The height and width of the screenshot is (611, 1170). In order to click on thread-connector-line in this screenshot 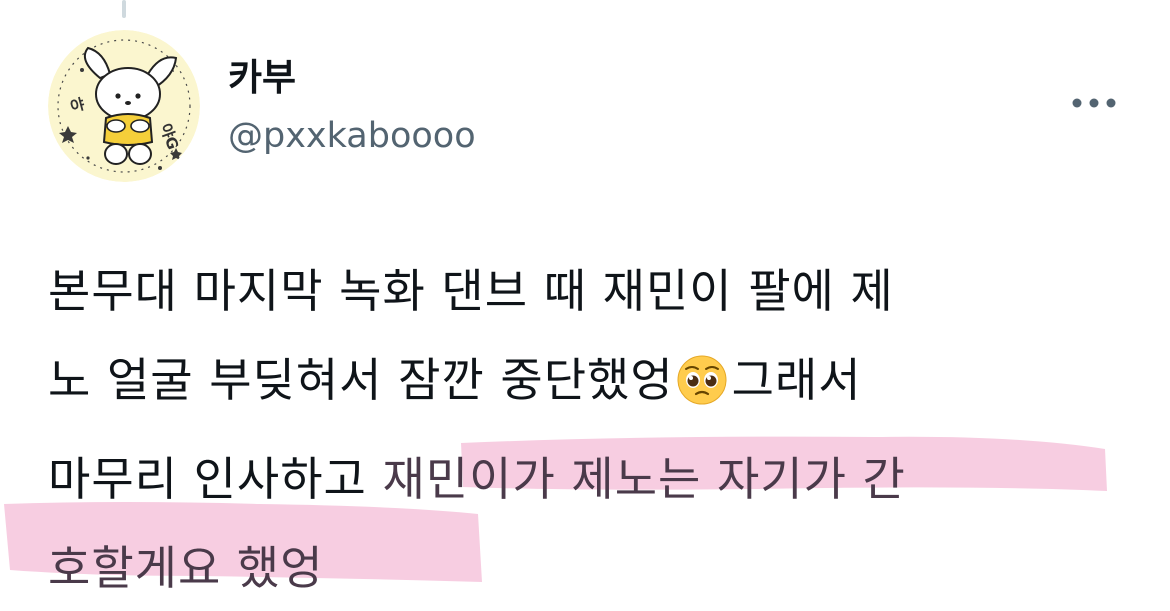, I will do `click(124, 9)`.